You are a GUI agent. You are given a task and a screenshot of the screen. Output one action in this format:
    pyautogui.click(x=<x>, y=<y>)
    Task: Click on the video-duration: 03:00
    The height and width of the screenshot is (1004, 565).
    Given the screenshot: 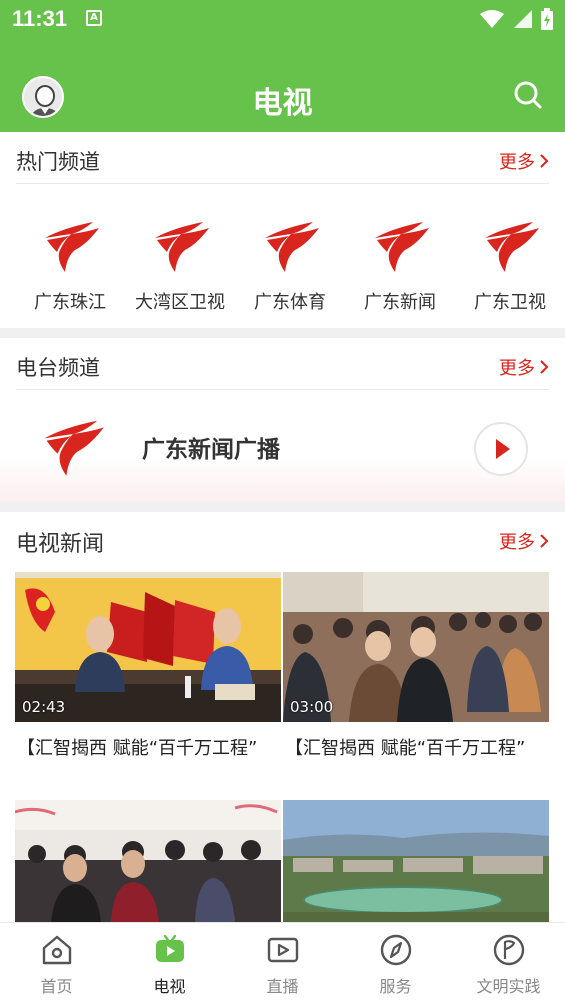 What is the action you would take?
    pyautogui.click(x=312, y=707)
    